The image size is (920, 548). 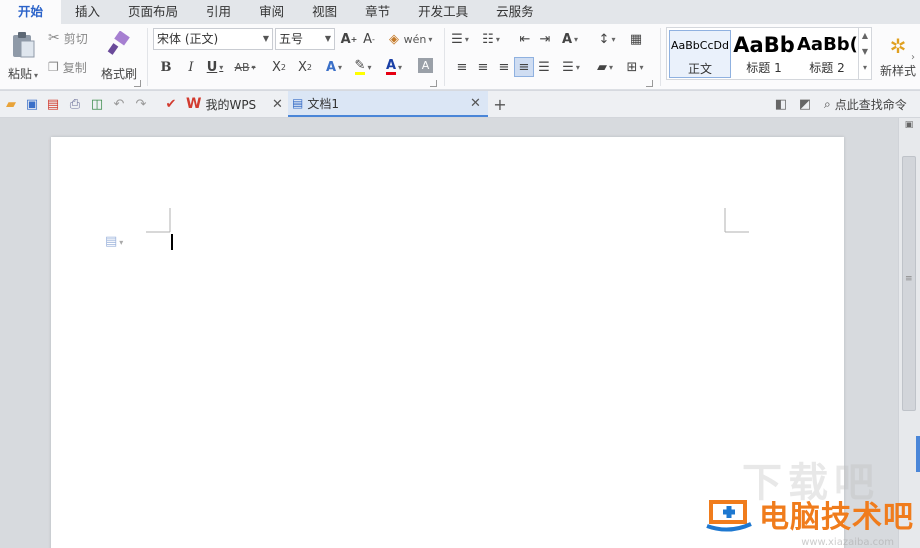 What do you see at coordinates (605, 67) in the screenshot?
I see `paragraph-shading-icon: ▰ ▾` at bounding box center [605, 67].